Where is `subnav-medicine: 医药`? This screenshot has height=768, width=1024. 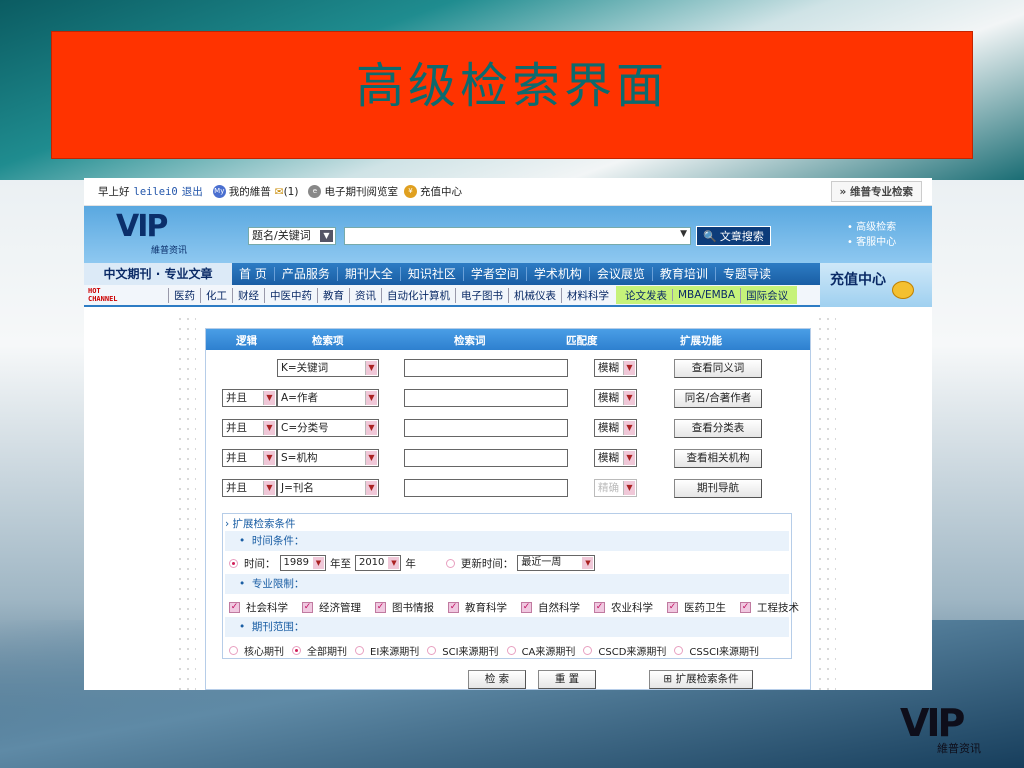 subnav-medicine: 医药 is located at coordinates (184, 295).